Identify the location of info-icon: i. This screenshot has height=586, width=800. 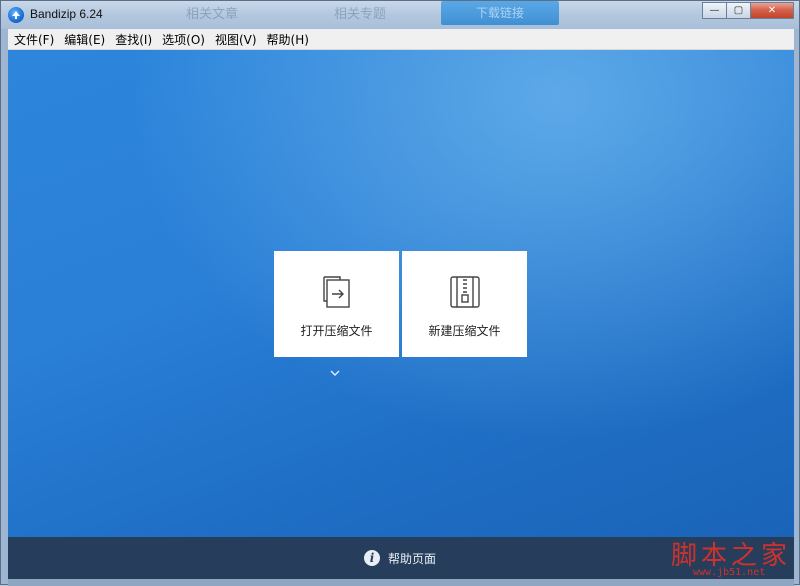
(372, 558).